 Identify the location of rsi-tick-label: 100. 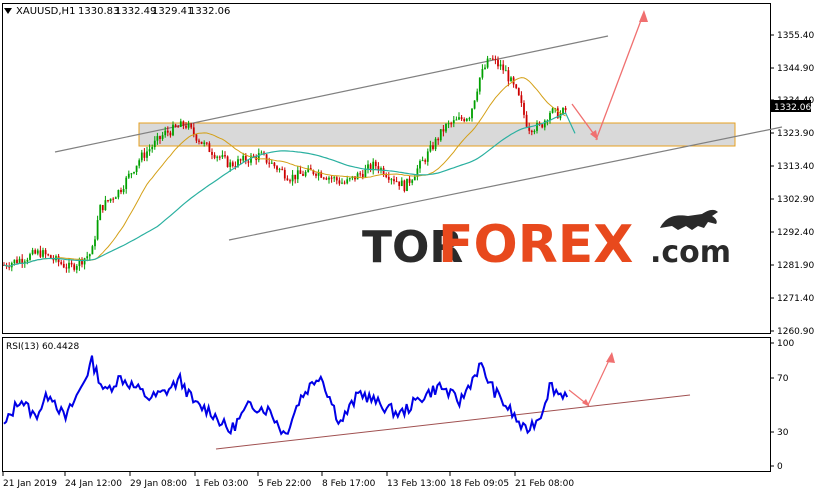
(785, 344).